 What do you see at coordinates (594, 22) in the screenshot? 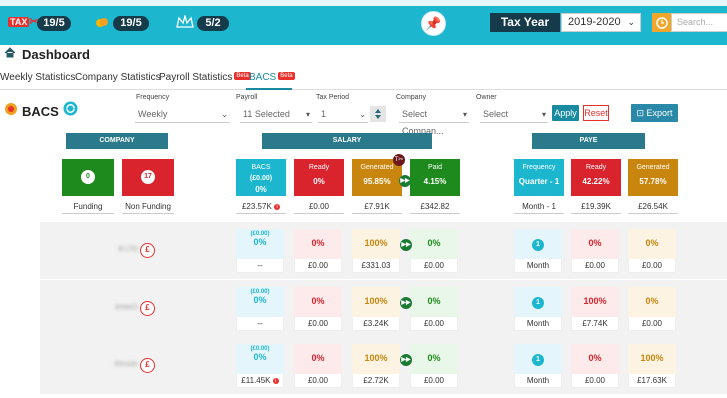
I see `tax-year-value: 2019-2020` at bounding box center [594, 22].